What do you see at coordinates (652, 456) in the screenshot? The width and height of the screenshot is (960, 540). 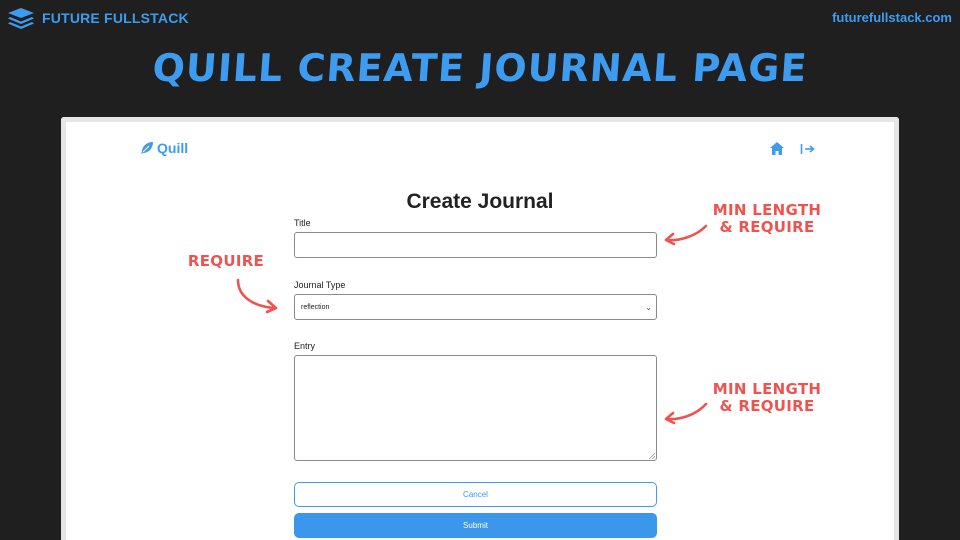 I see `resize-grip-icon` at bounding box center [652, 456].